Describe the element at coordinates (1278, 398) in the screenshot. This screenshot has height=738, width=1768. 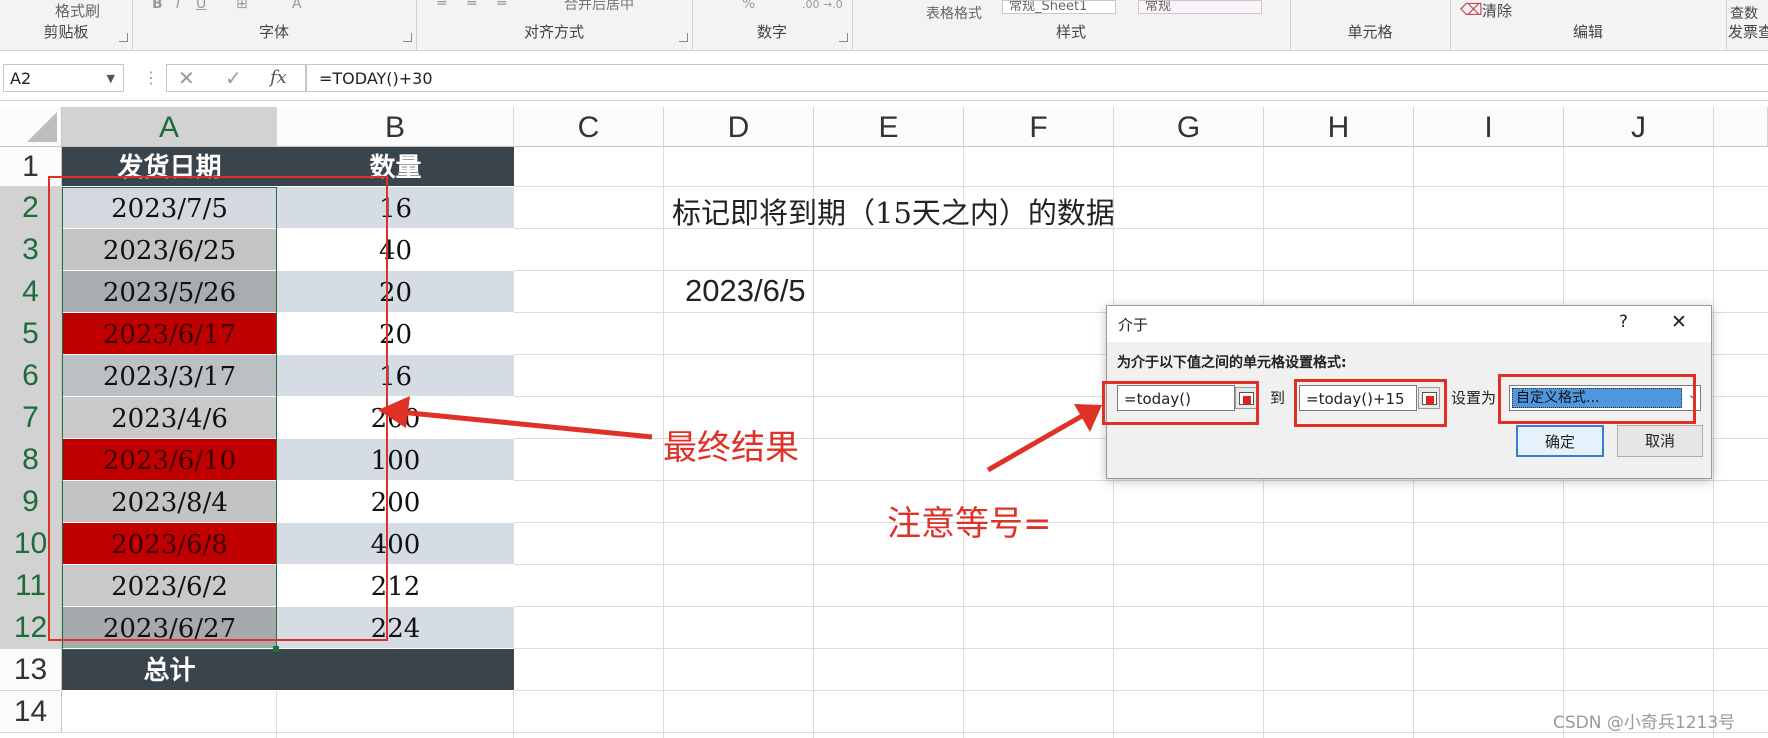
I see `to-label: 到` at that location.